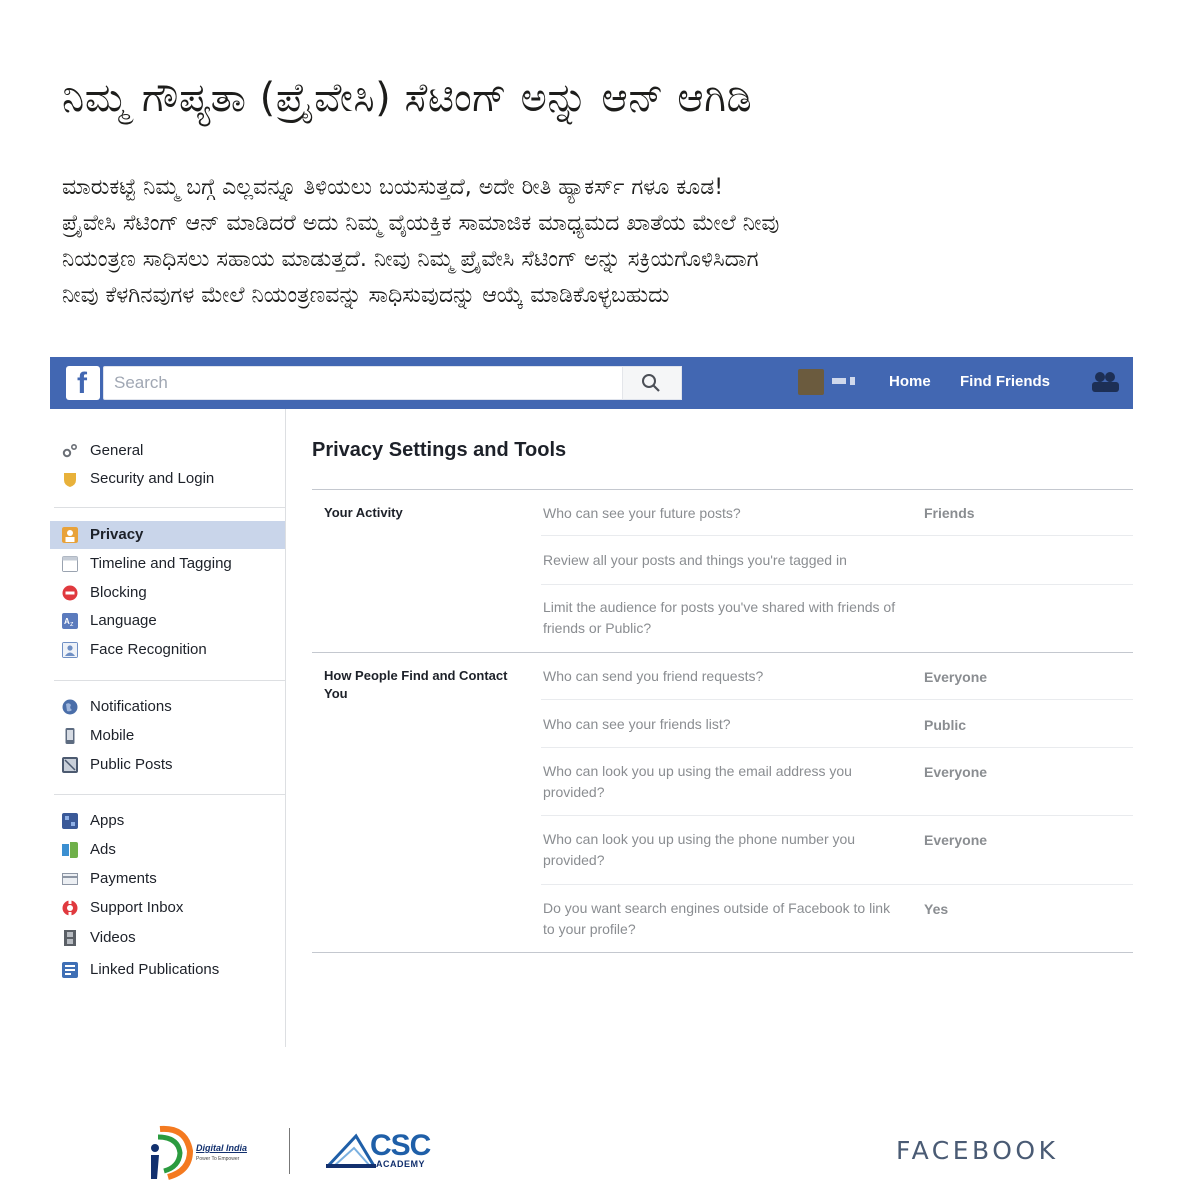 The image size is (1200, 1200). Describe the element at coordinates (1105, 382) in the screenshot. I see `friend-requests-icon` at that location.